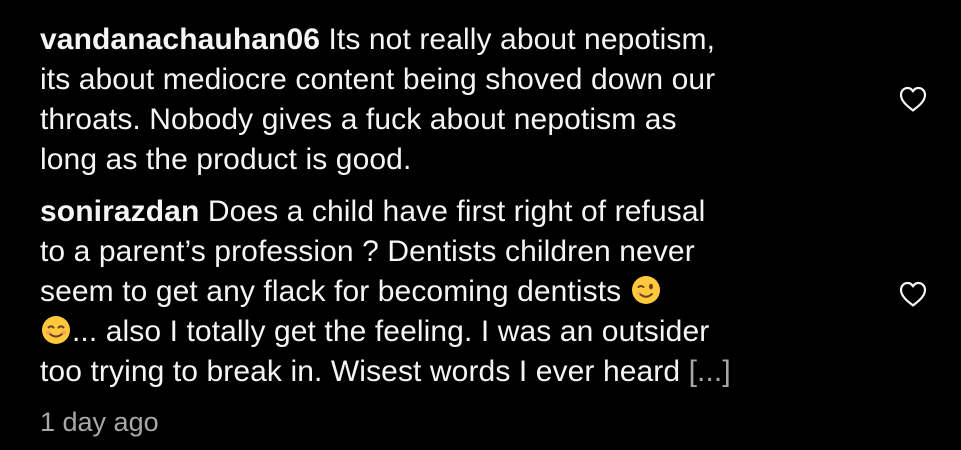  Describe the element at coordinates (710, 371) in the screenshot. I see `more-link: [...]` at that location.